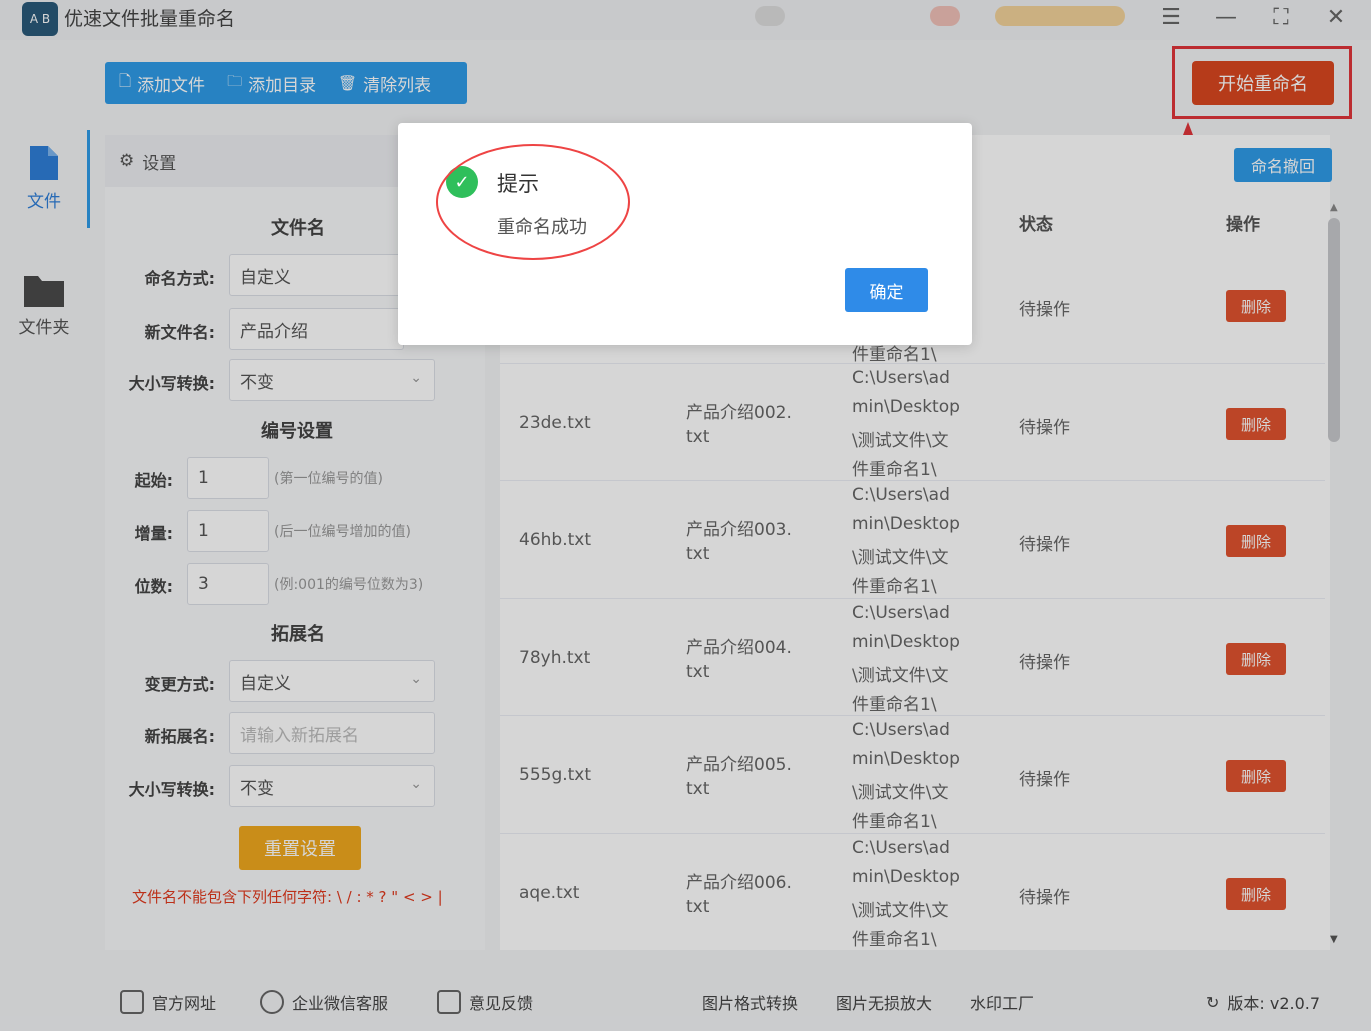  Describe the element at coordinates (299, 735) in the screenshot. I see `newext-placeholder: 请输入新拓展名` at that location.